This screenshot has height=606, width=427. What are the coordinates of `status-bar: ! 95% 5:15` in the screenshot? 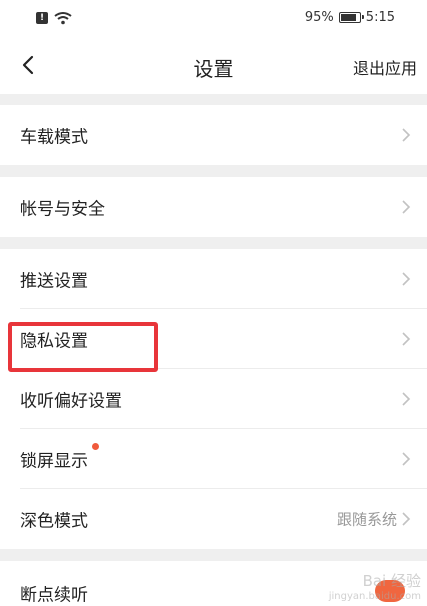 It's located at (213, 19).